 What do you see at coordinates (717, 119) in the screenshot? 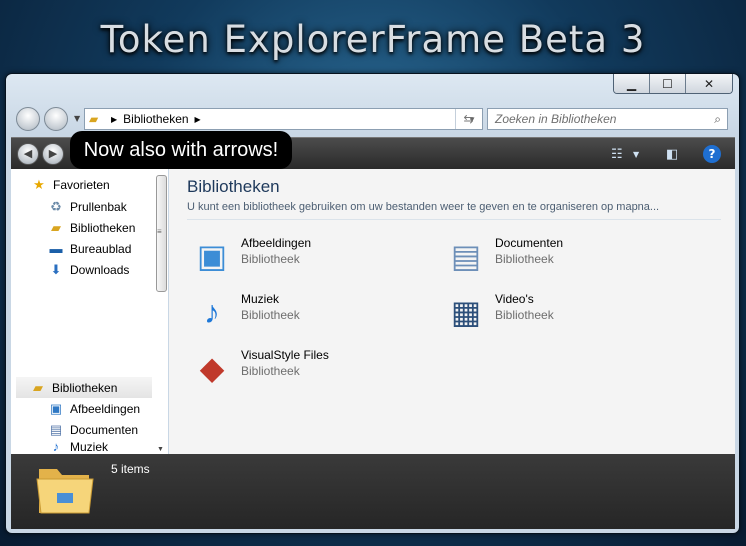
I see `search-icon: ⌕` at bounding box center [717, 119].